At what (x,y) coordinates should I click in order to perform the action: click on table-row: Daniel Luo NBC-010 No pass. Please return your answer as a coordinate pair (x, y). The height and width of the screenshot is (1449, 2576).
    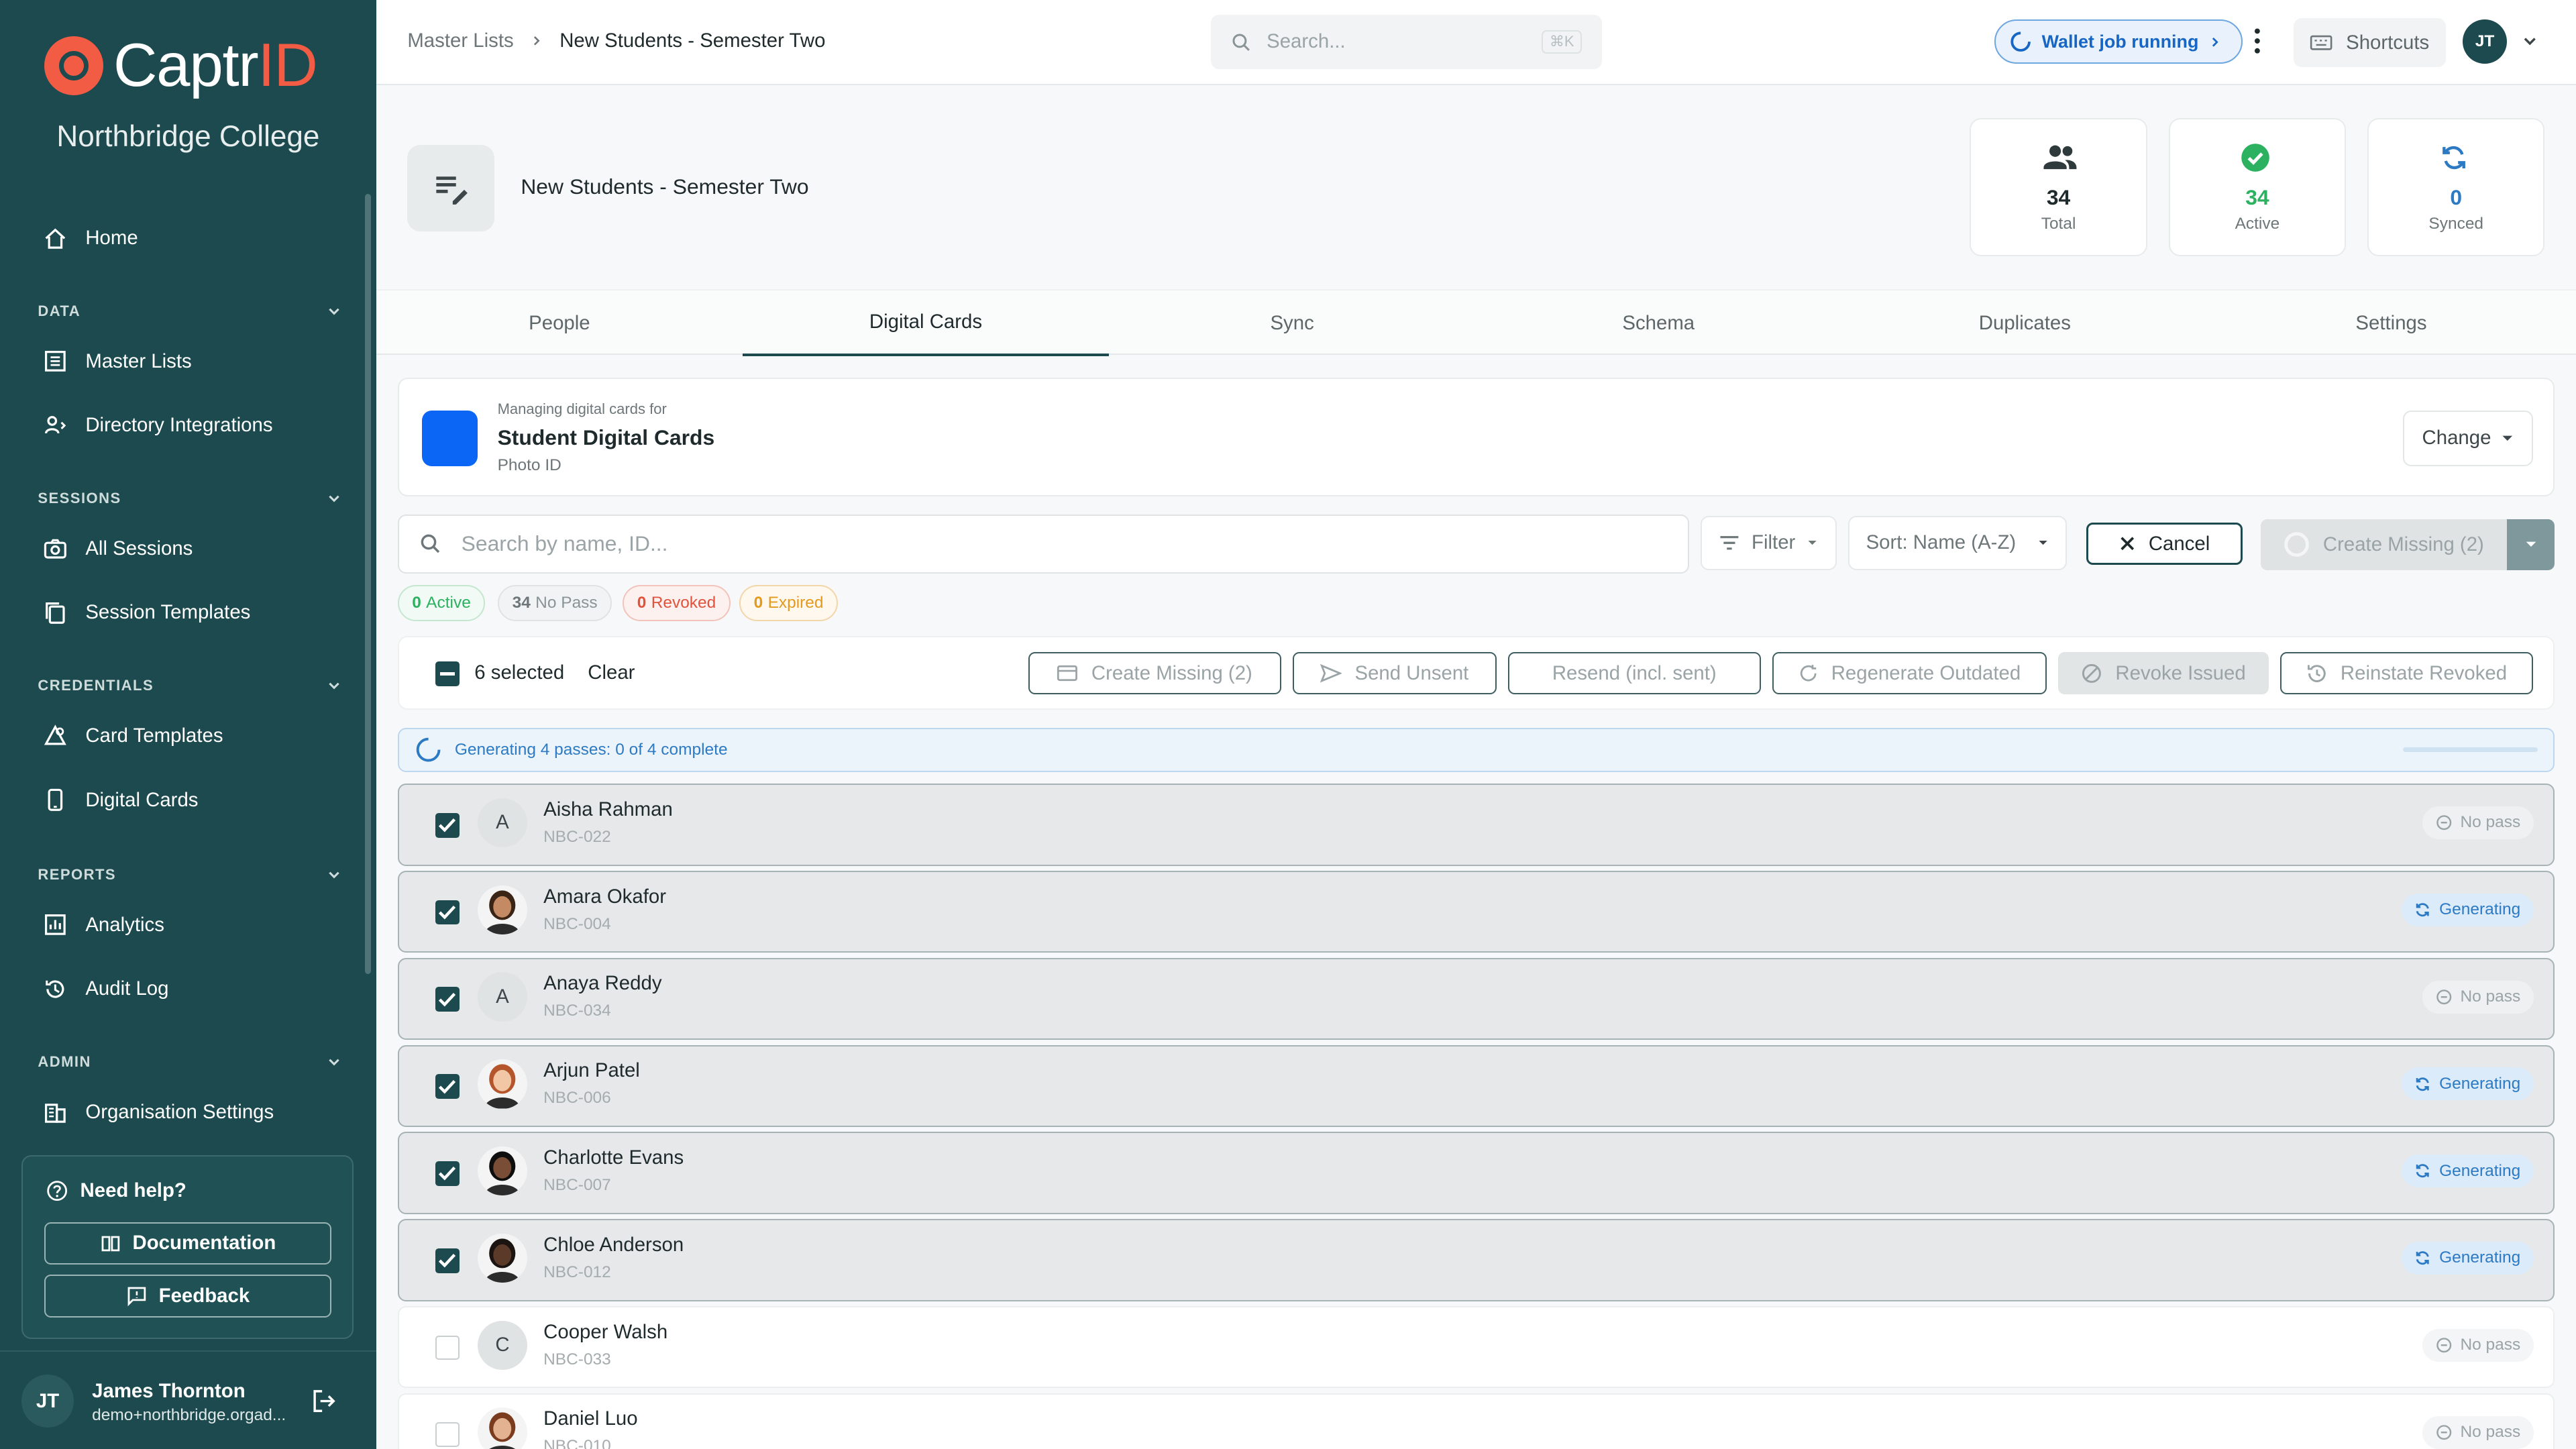
    Looking at the image, I should click on (1476, 1421).